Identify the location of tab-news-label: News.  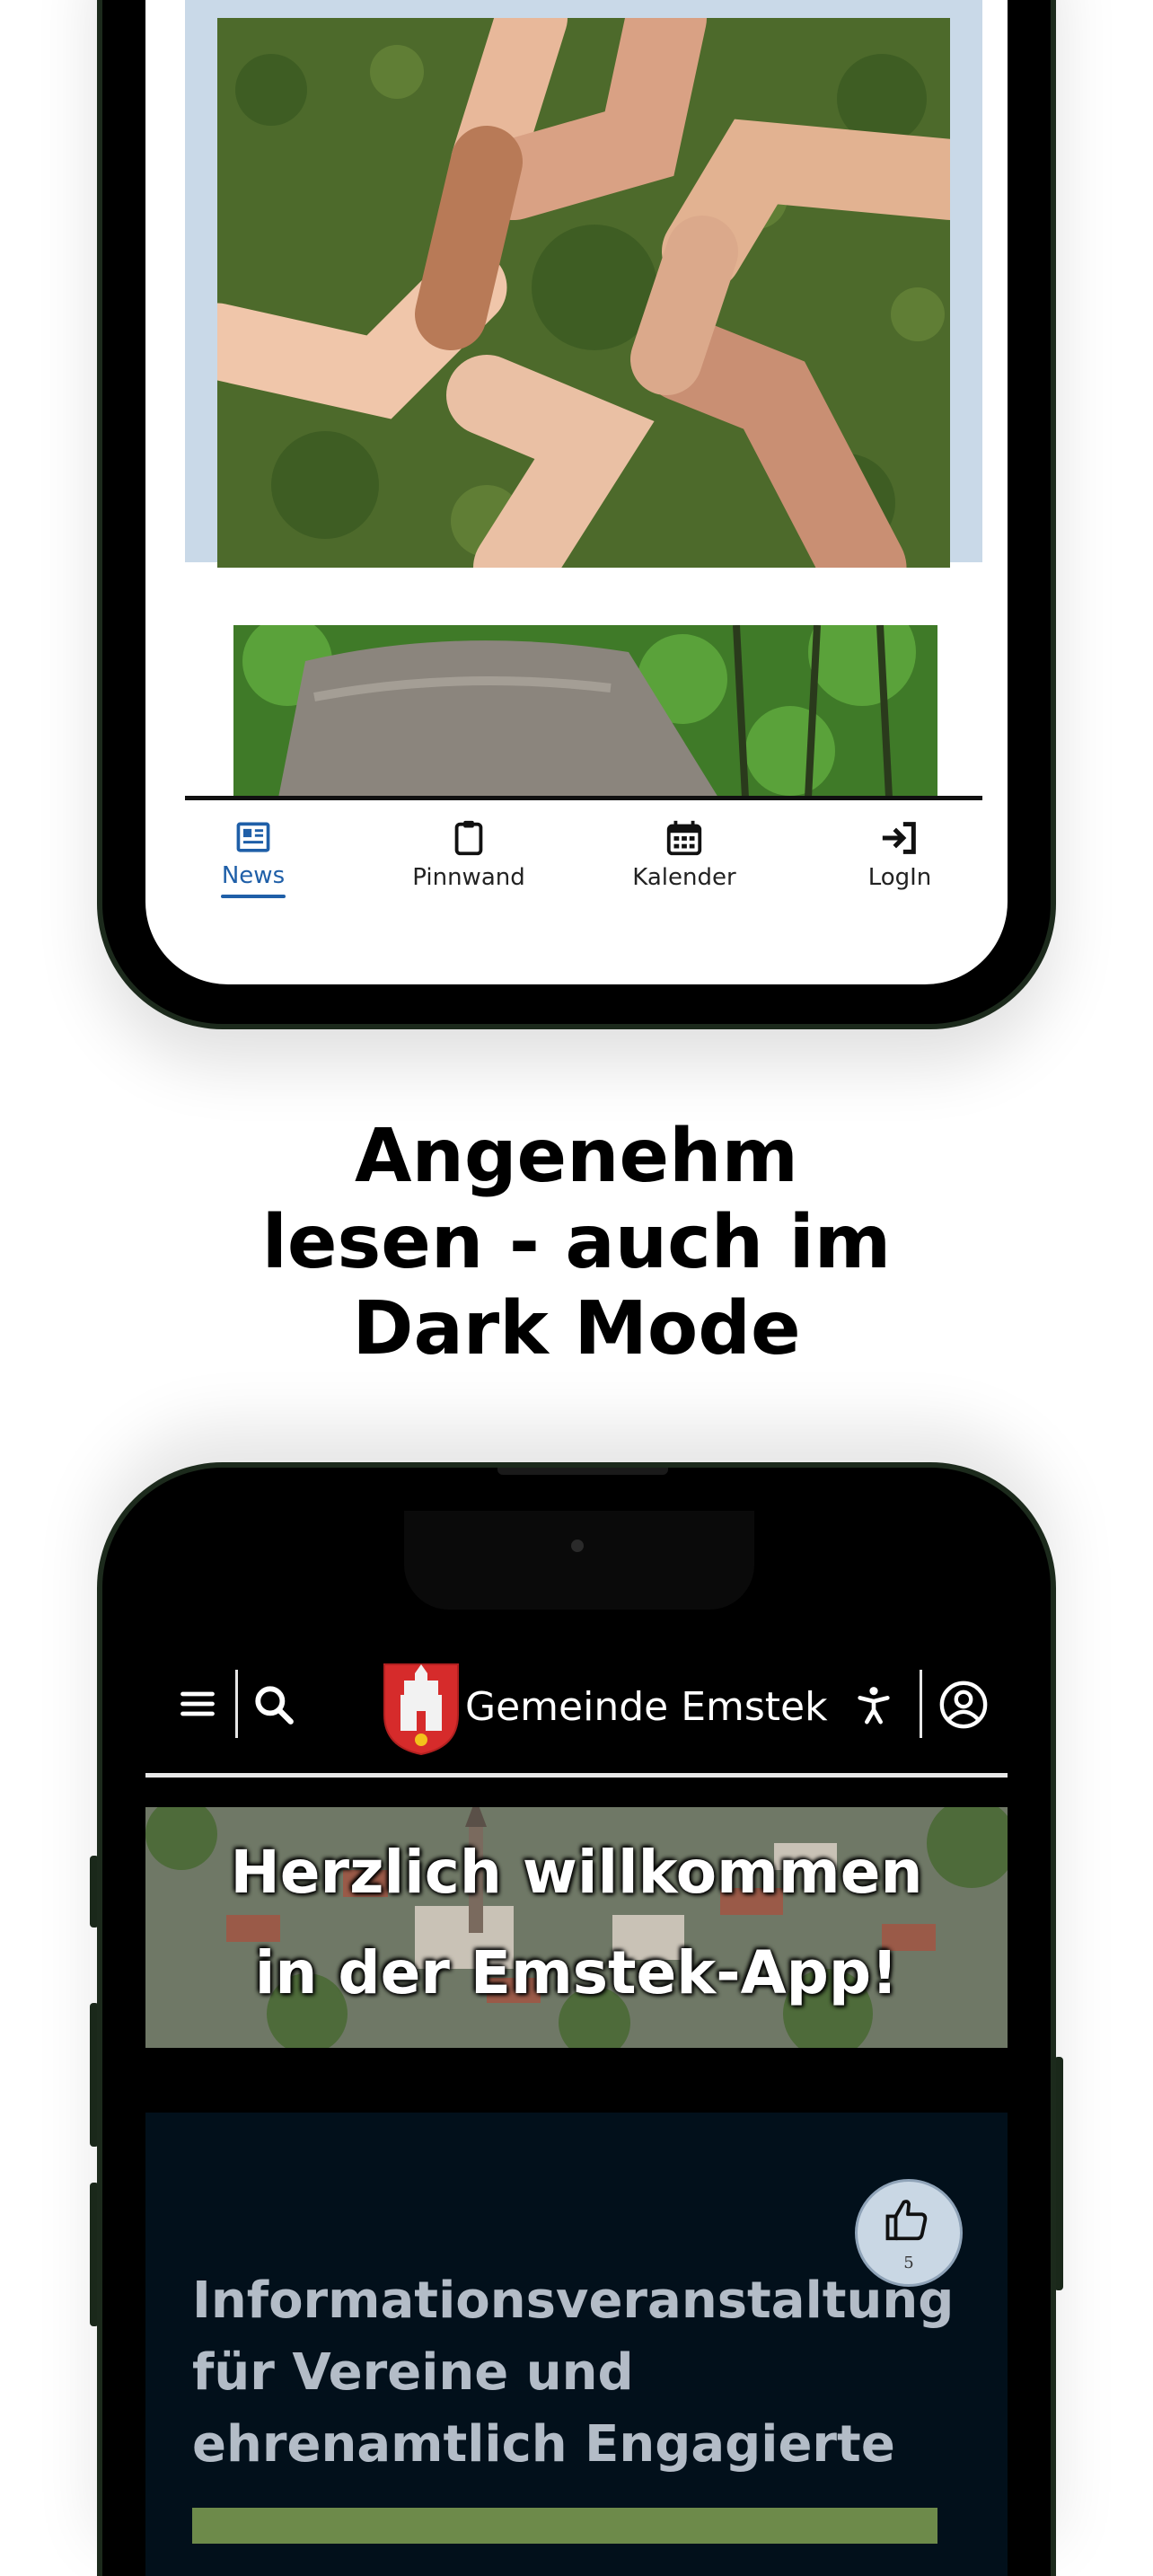
(253, 876).